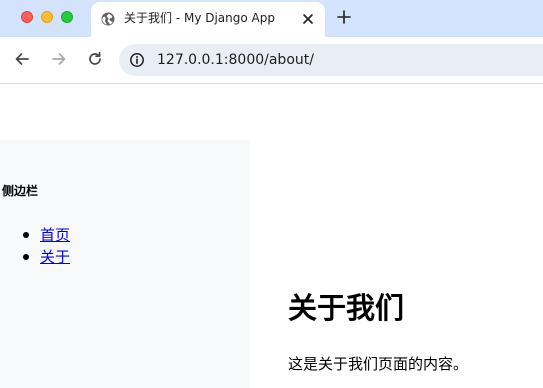 The height and width of the screenshot is (388, 543). What do you see at coordinates (346, 308) in the screenshot?
I see `page-title: 关于我们` at bounding box center [346, 308].